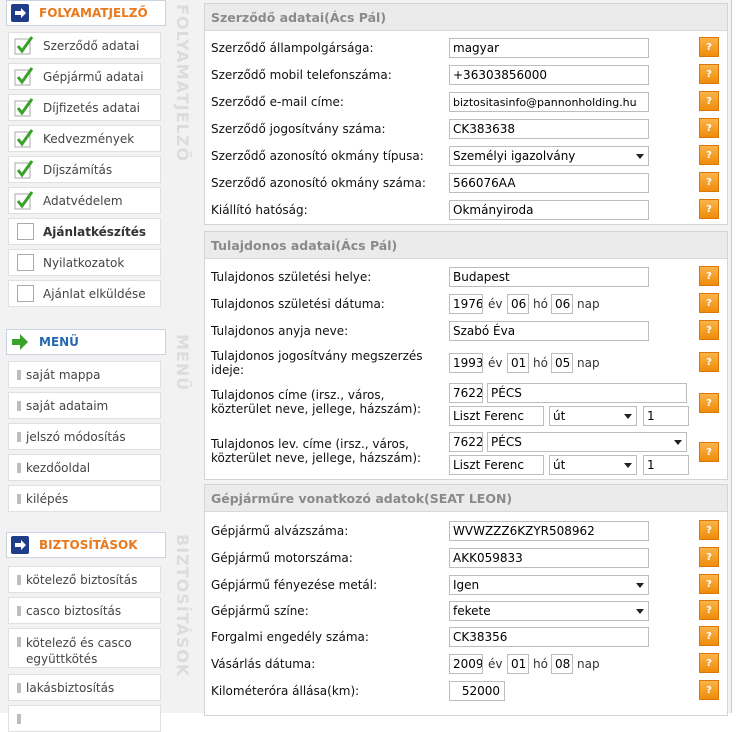 Image resolution: width=742 pixels, height=732 pixels. I want to click on menu-item-mandatory-casco: kötelező és casco együttkötés, so click(84, 648).